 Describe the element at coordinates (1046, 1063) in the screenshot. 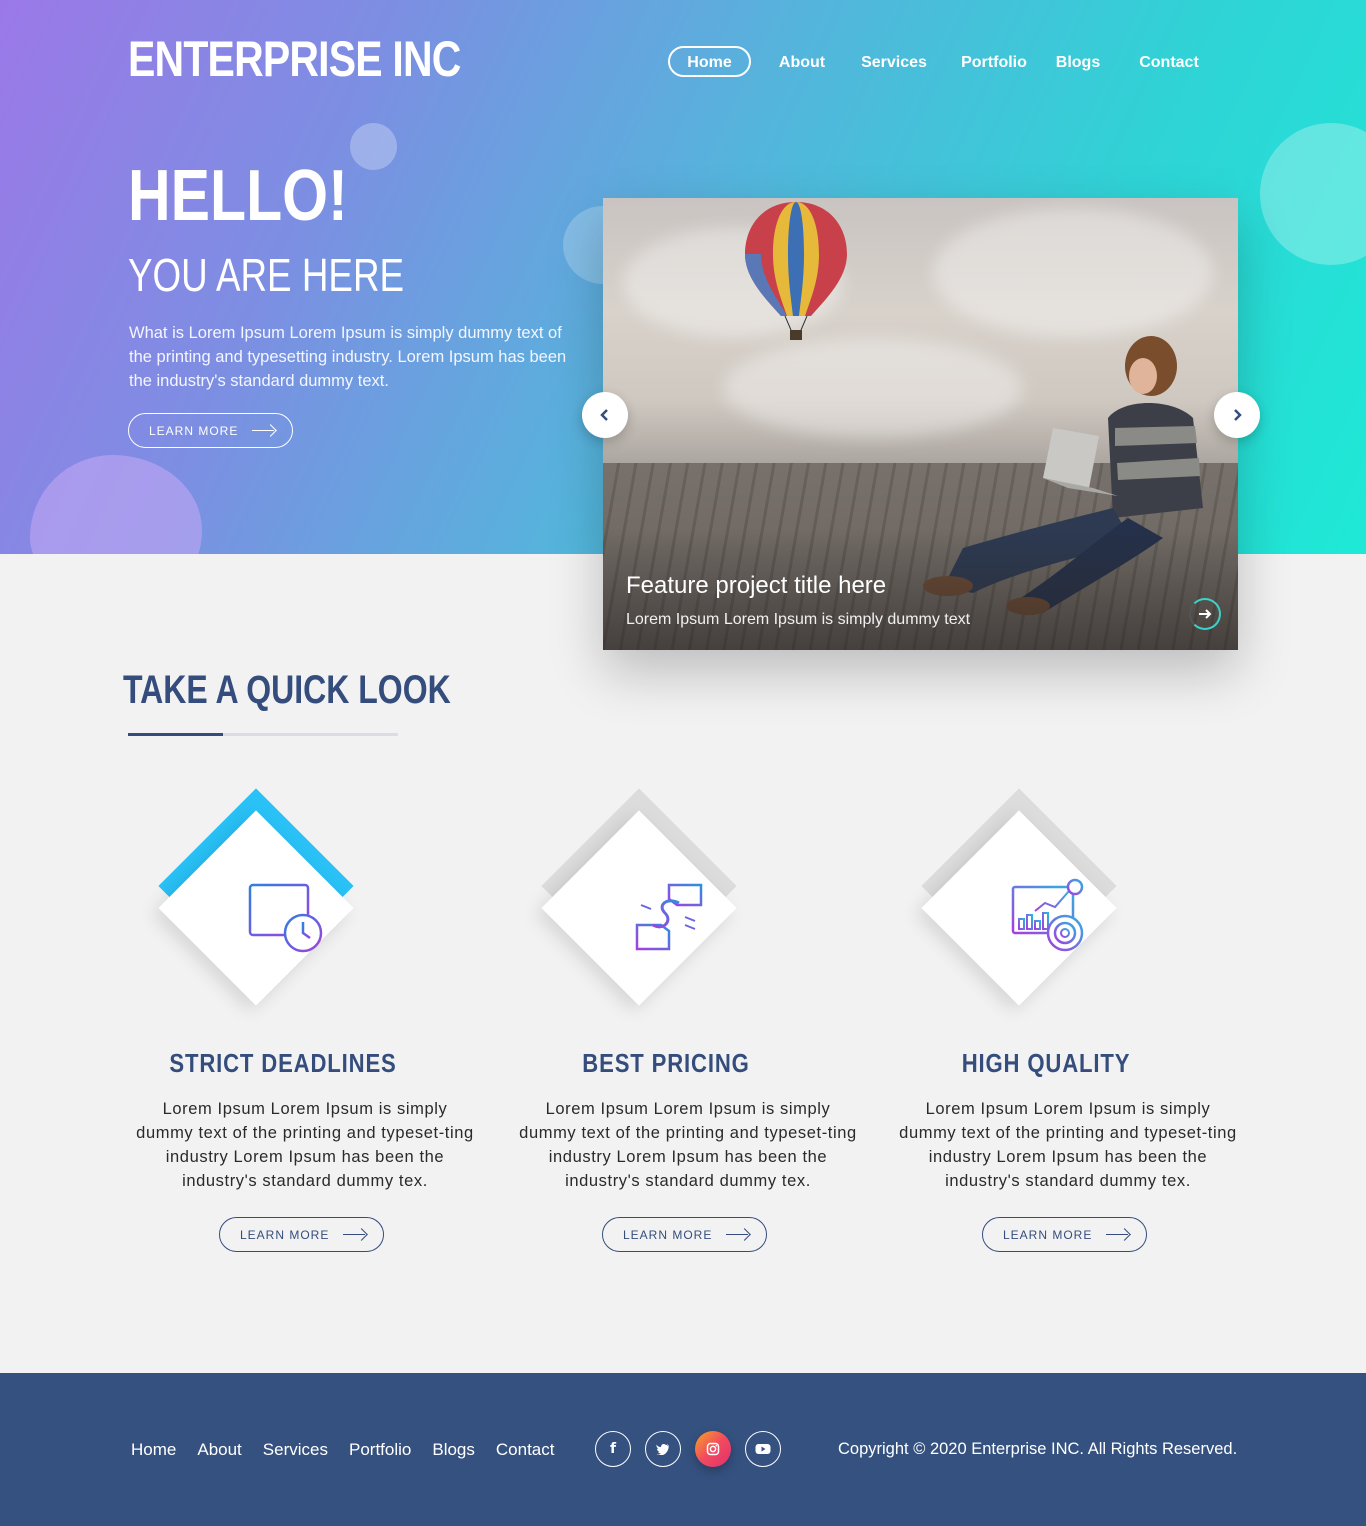

I see `feature-title: HIGH QUALITY` at that location.